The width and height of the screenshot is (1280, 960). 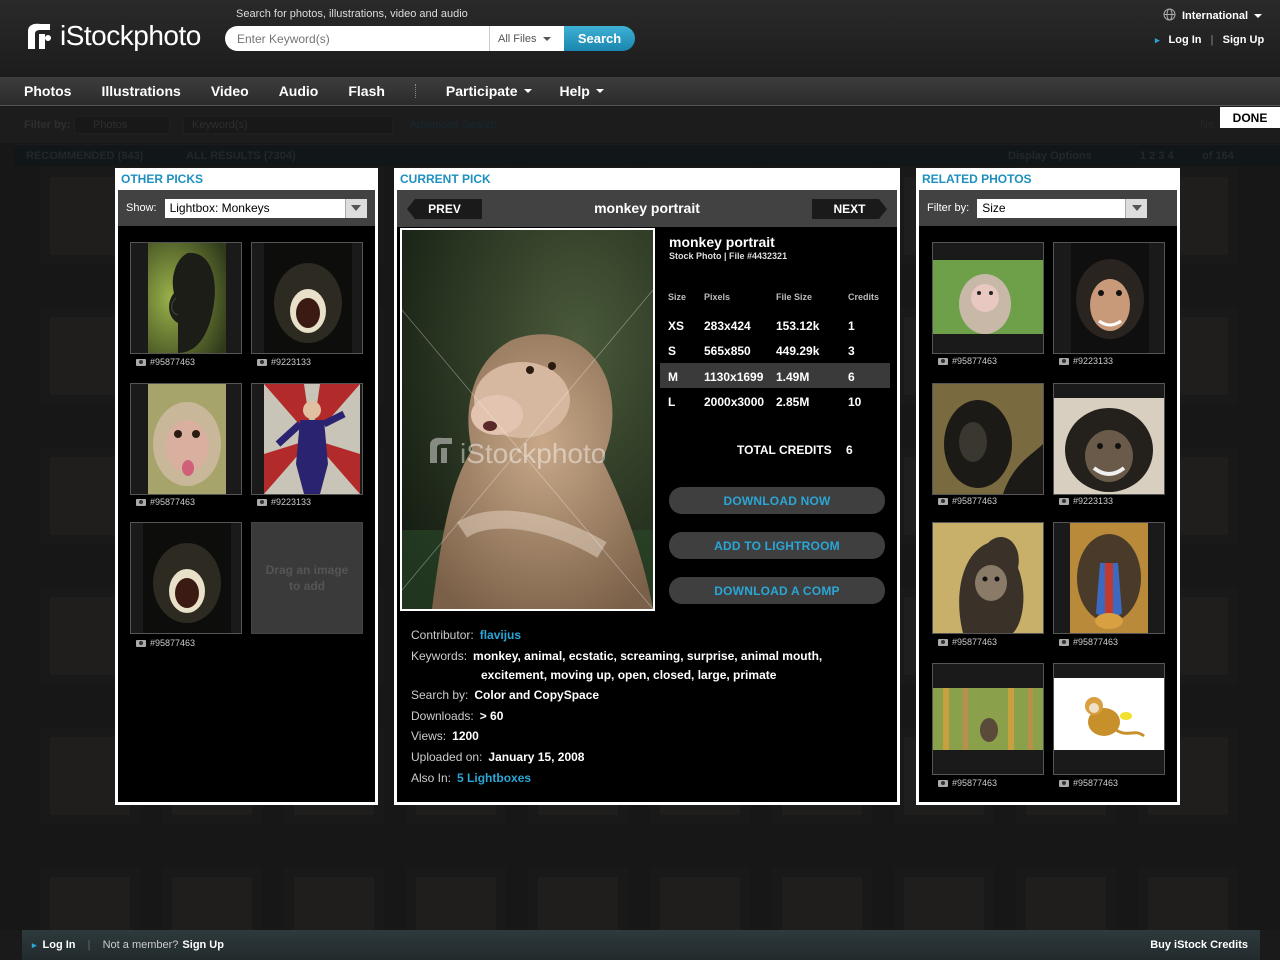 What do you see at coordinates (599, 38) in the screenshot?
I see `search-button: Search` at bounding box center [599, 38].